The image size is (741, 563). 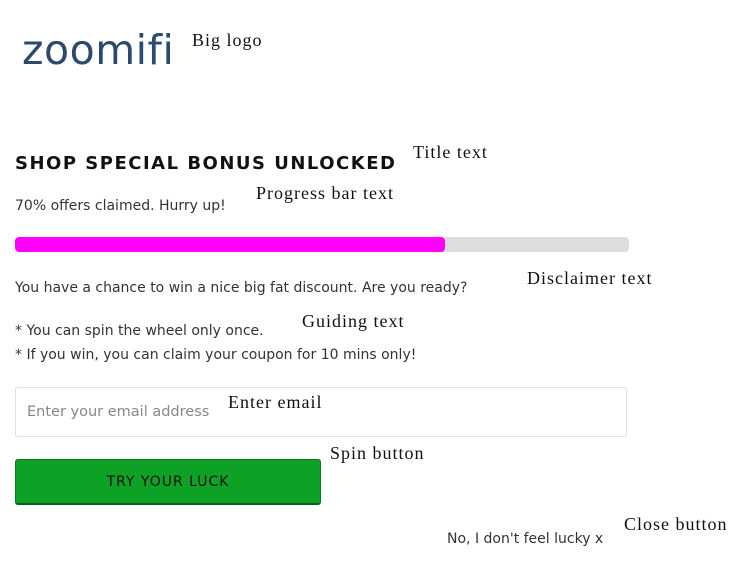 I want to click on progress-bar-fill, so click(x=230, y=244).